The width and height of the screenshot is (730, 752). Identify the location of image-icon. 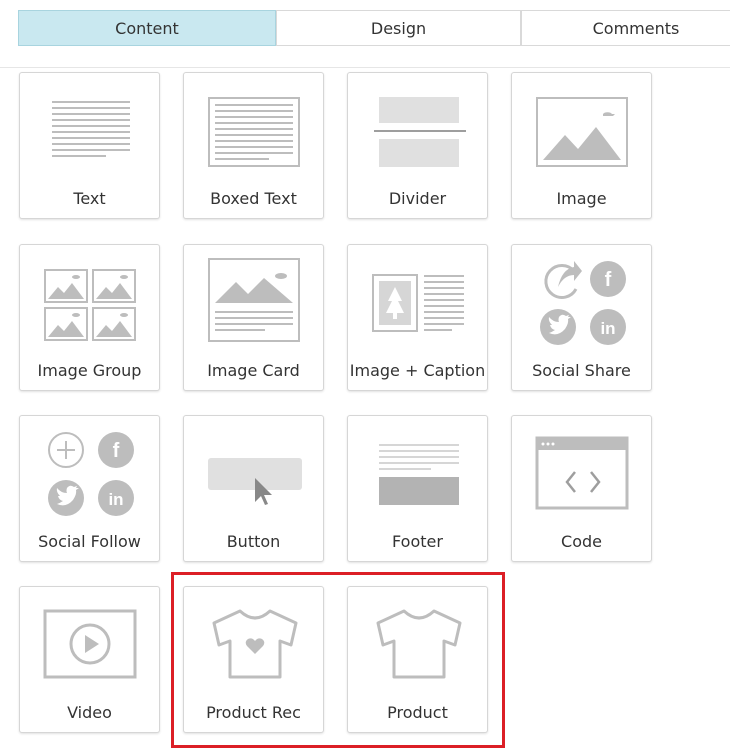
(582, 132).